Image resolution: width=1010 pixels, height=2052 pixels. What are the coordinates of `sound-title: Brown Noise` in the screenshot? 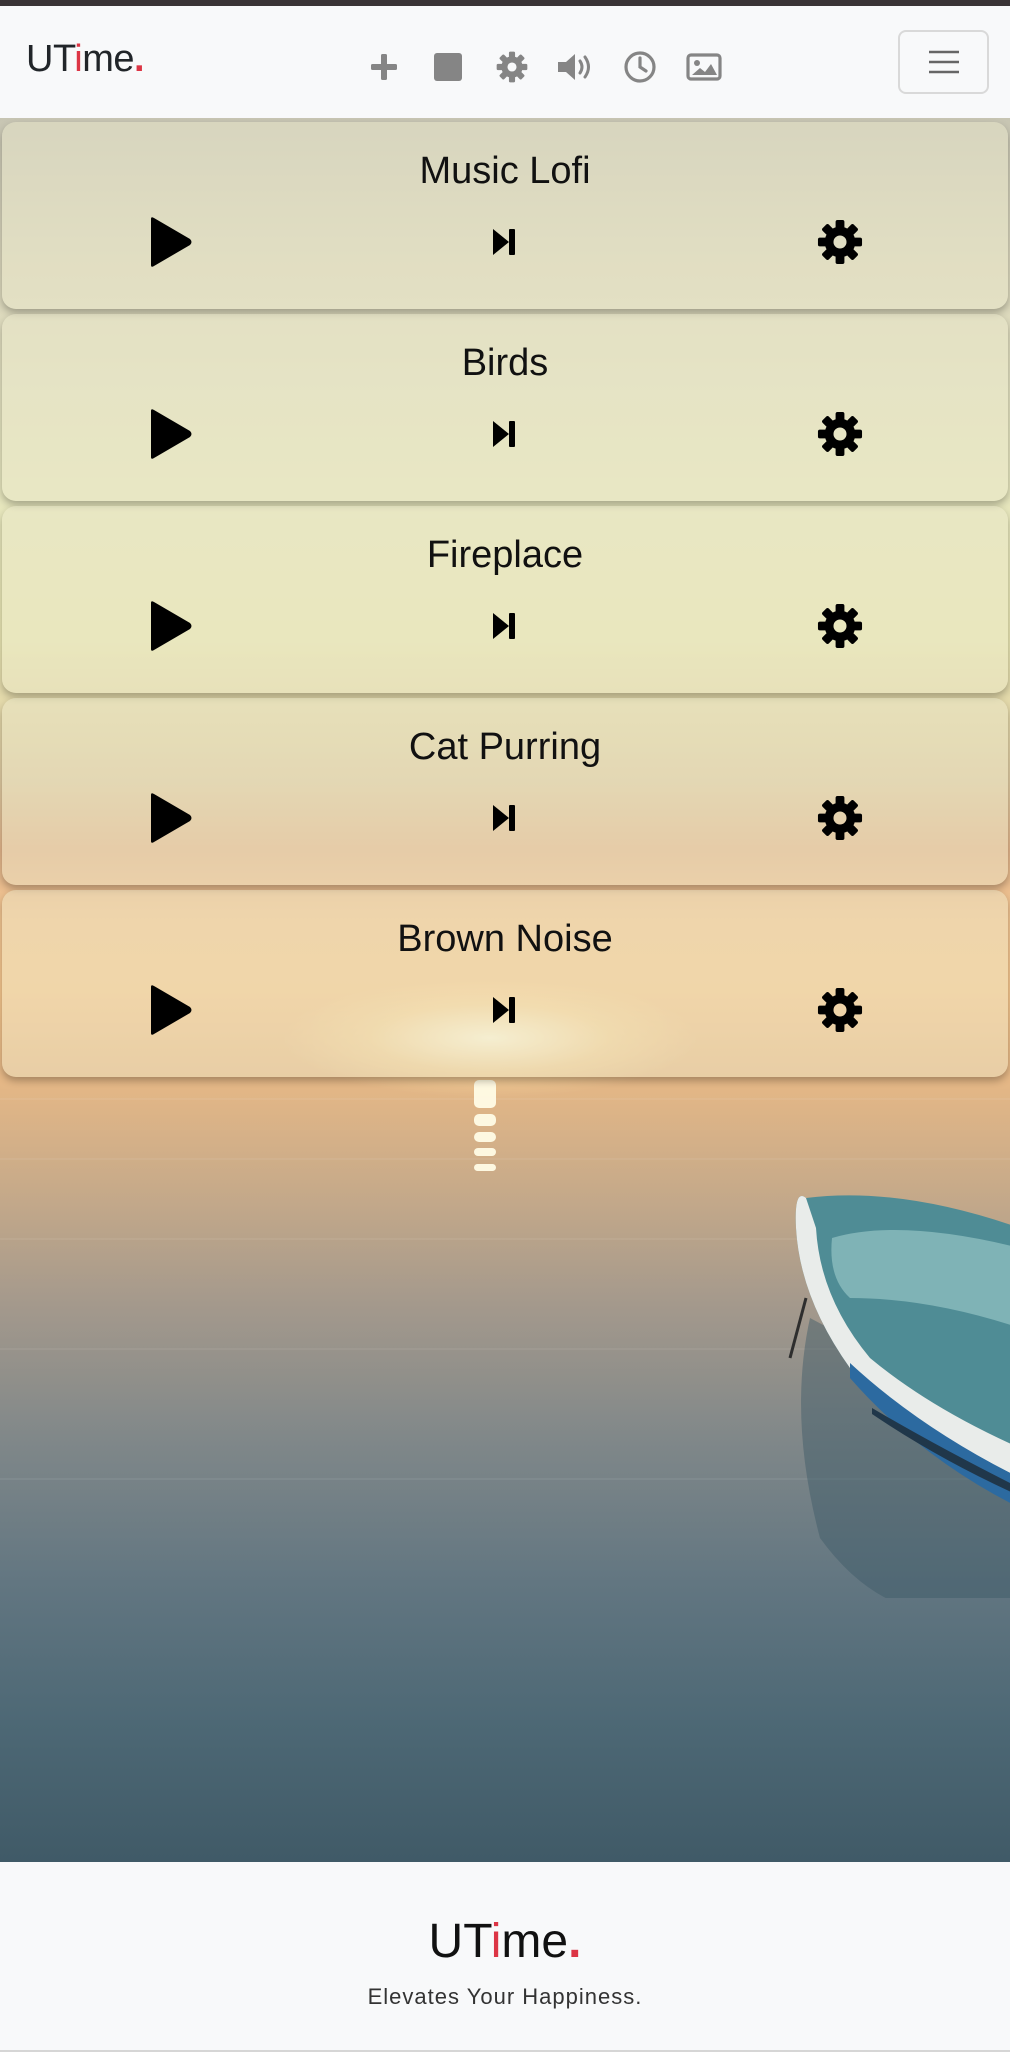 It's located at (505, 939).